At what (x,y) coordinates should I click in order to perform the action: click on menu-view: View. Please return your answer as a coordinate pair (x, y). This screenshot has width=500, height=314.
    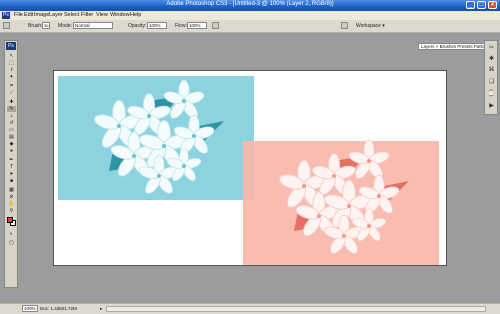
    Looking at the image, I should click on (102, 15).